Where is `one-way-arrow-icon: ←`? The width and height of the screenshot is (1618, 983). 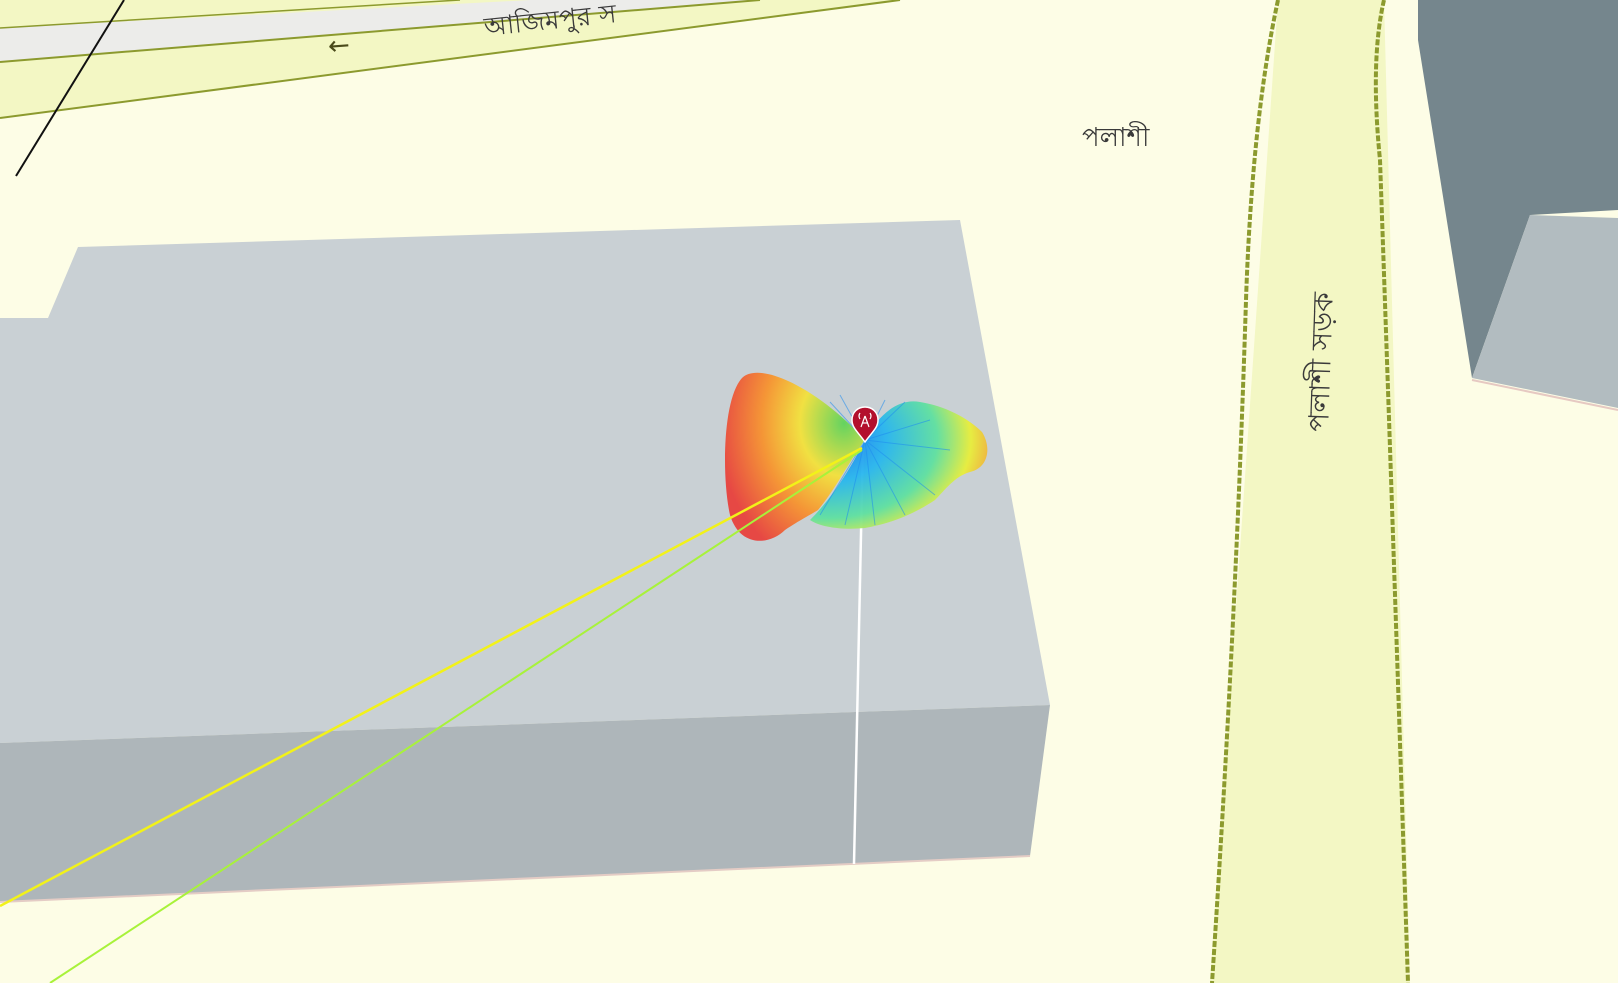 one-way-arrow-icon: ← is located at coordinates (339, 45).